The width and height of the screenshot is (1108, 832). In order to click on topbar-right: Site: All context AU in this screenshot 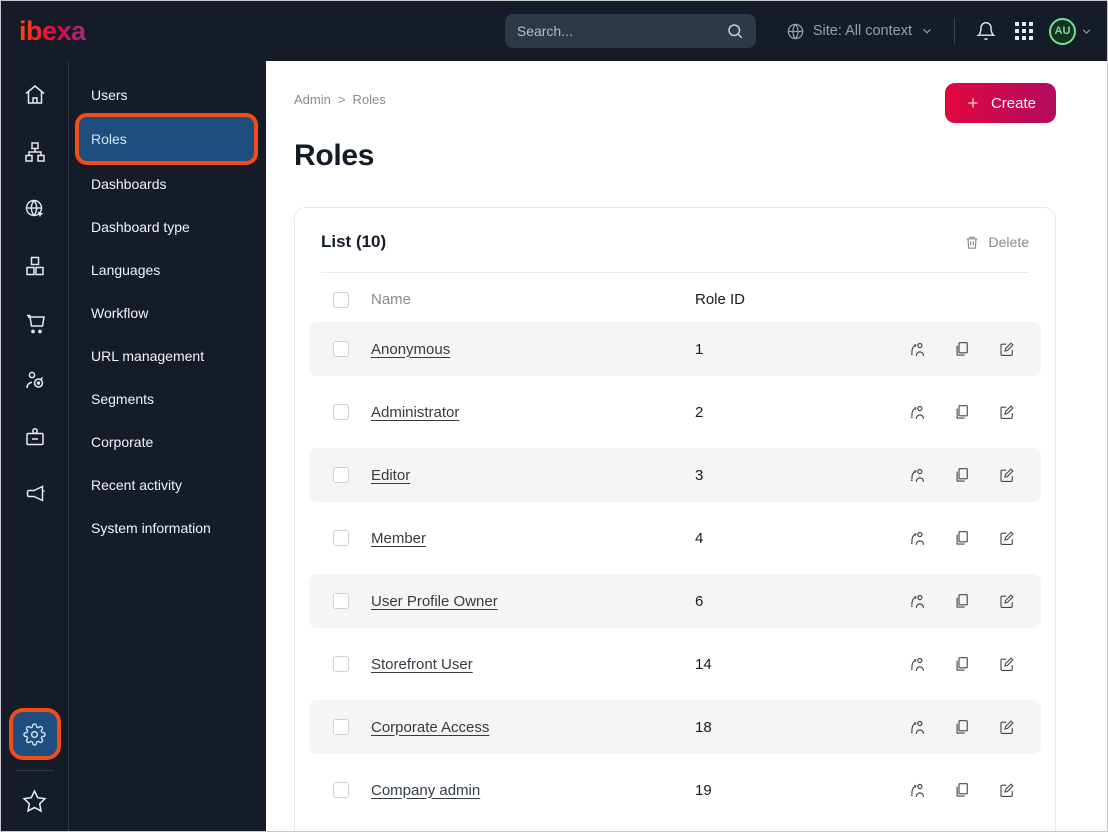, I will do `click(798, 31)`.